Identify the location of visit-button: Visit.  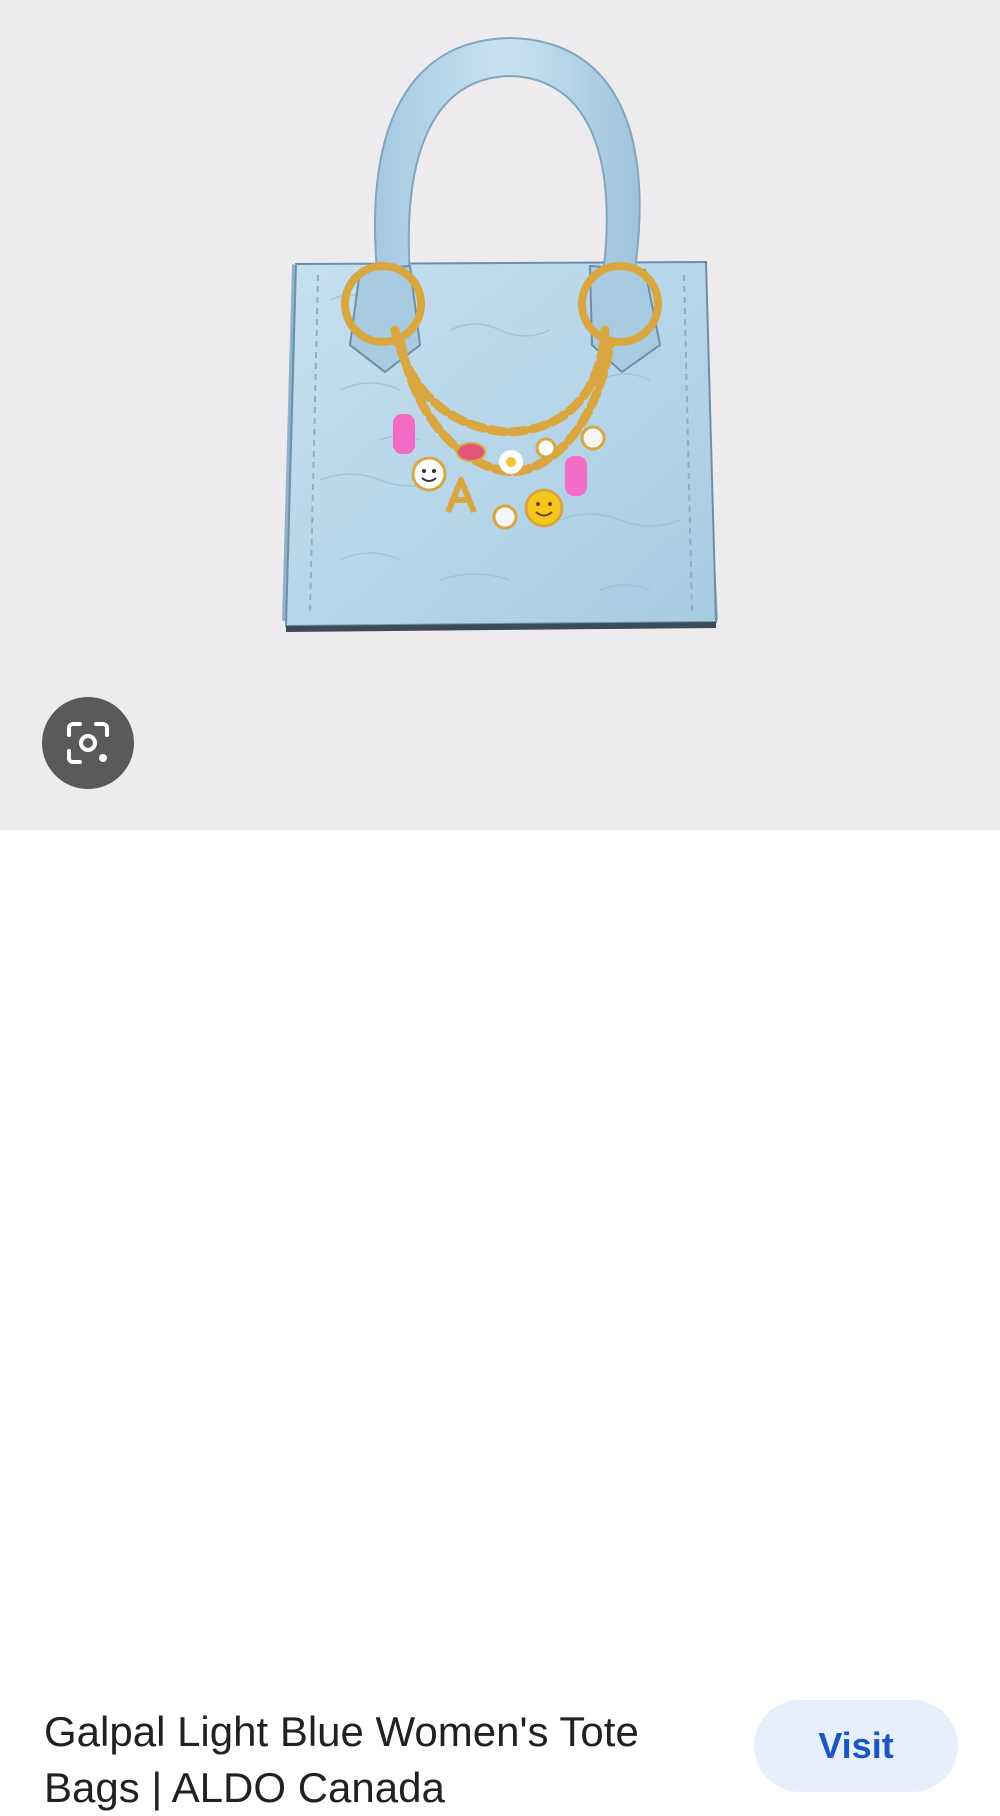
(856, 1746).